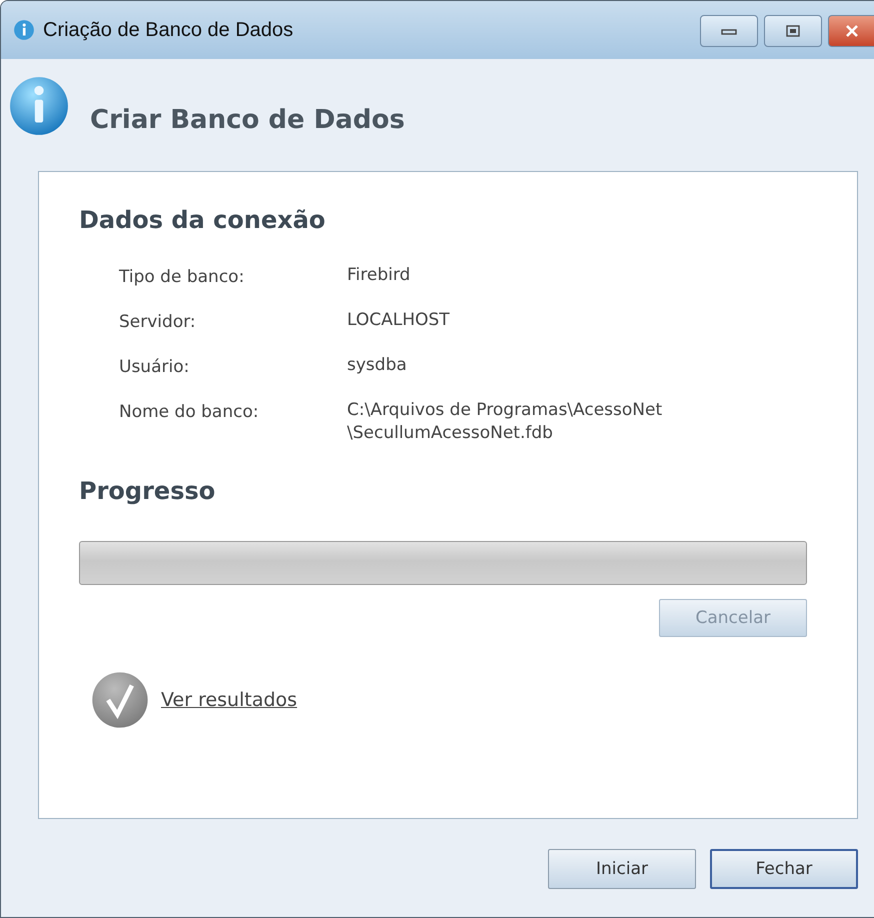 Image resolution: width=874 pixels, height=918 pixels. Describe the element at coordinates (202, 220) in the screenshot. I see `section-heading: Dados da conexão` at that location.